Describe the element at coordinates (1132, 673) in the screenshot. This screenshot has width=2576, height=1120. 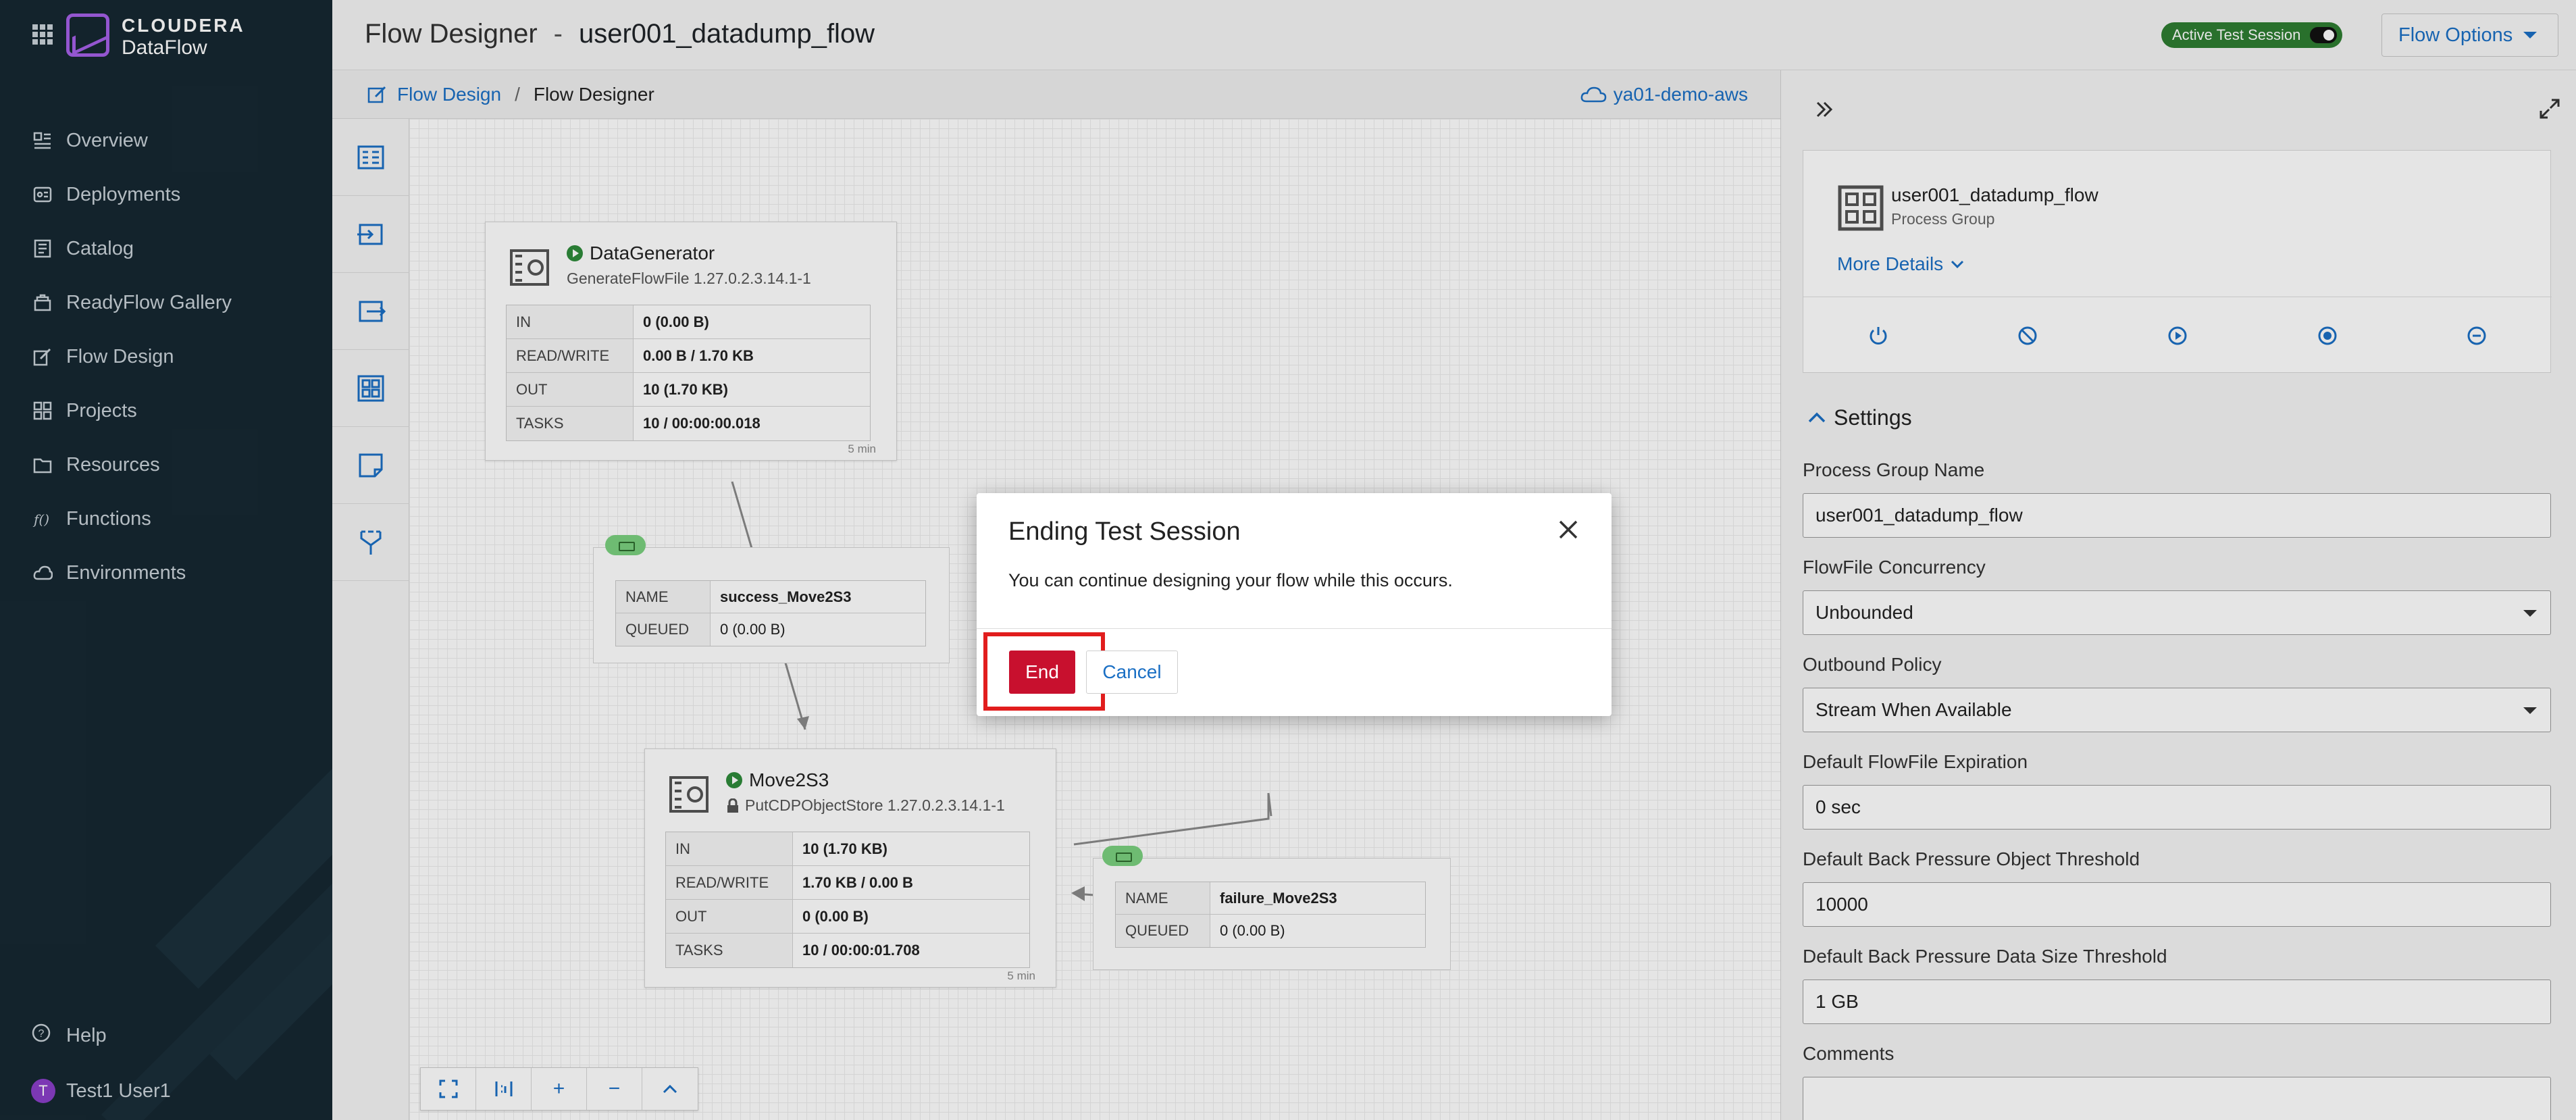
I see `cancel-button: Cancel` at that location.